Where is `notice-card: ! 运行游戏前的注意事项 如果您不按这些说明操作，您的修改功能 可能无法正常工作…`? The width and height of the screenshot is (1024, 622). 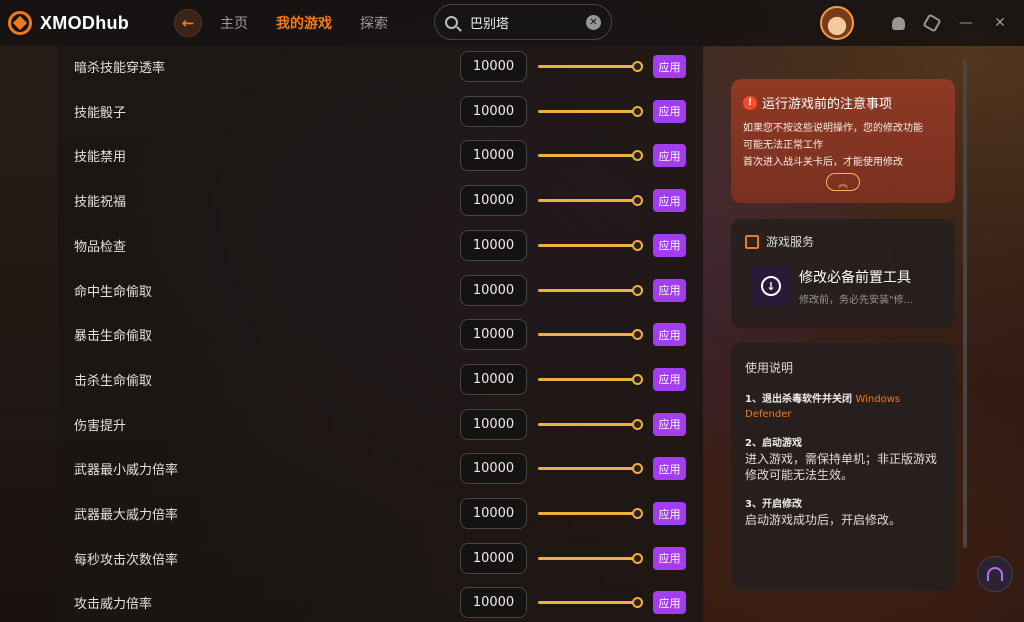
notice-card: ! 运行游戏前的注意事项 如果您不按这些说明操作，您的修改功能 可能无法正常工作… is located at coordinates (843, 141).